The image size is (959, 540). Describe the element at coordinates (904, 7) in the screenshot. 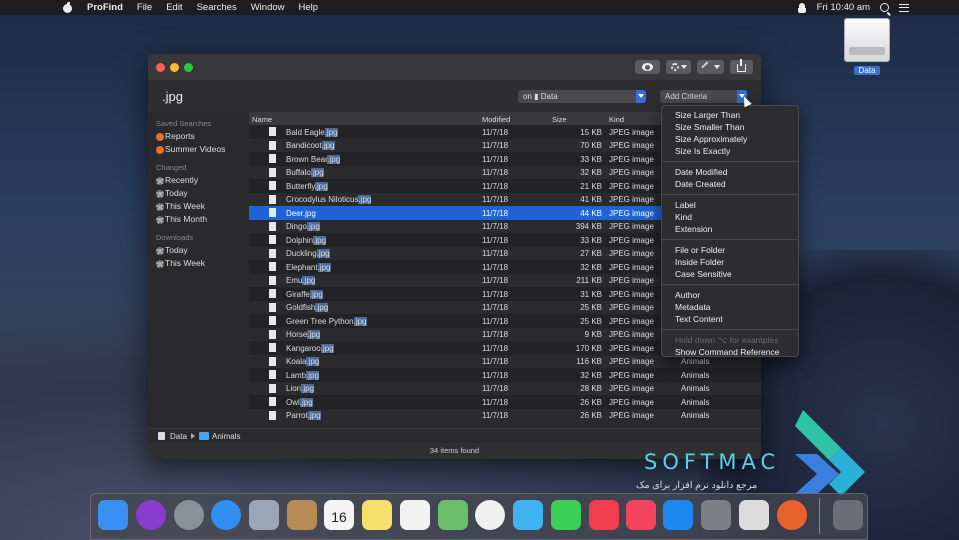

I see `notification-center-icon` at that location.